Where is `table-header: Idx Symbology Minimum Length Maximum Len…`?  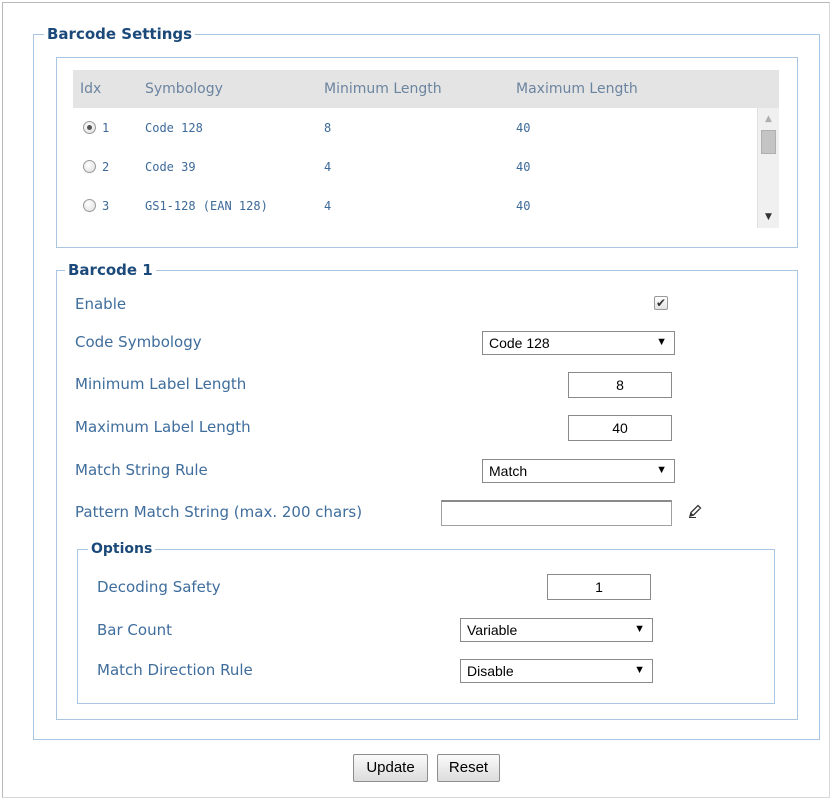
table-header: Idx Symbology Minimum Length Maximum Len… is located at coordinates (426, 89).